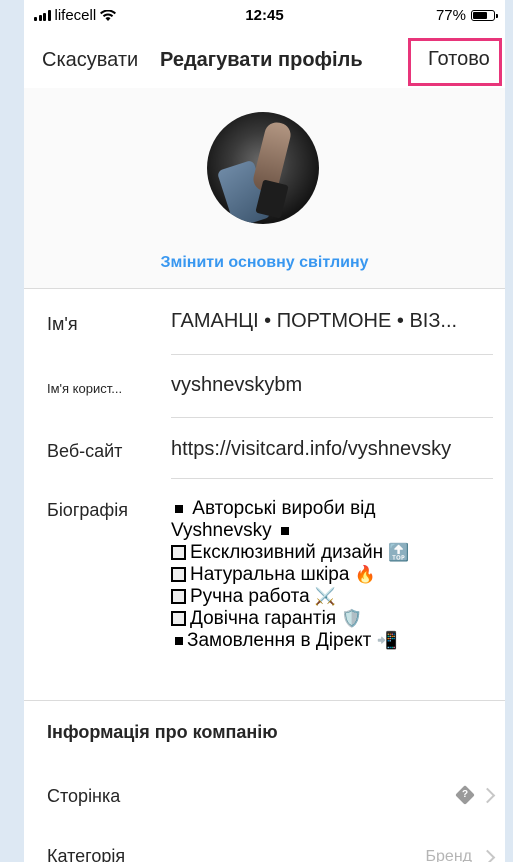 This screenshot has width=513, height=862. I want to click on phone-arrow-icon: 📲, so click(387, 640).